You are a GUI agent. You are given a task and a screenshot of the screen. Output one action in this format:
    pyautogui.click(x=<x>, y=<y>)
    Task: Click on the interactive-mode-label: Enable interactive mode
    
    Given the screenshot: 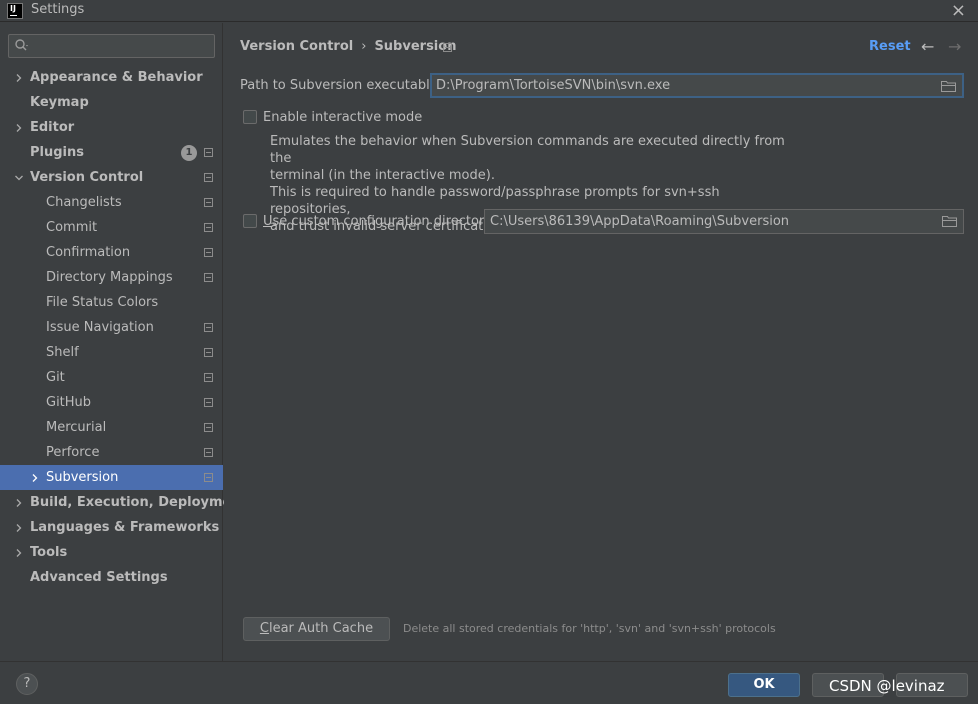 What is the action you would take?
    pyautogui.click(x=342, y=117)
    